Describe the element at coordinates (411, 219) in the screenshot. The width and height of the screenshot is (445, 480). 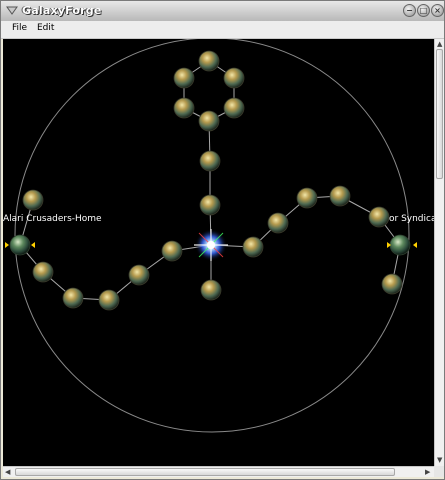
I see `home-label-right: or Syndicat` at that location.